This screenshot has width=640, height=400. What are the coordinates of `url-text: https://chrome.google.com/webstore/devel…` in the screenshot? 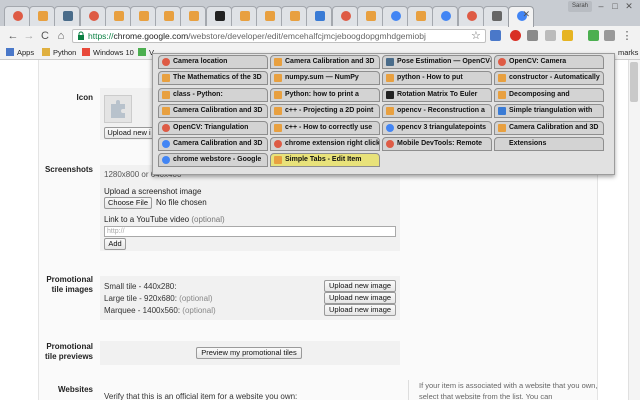 It's located at (257, 36).